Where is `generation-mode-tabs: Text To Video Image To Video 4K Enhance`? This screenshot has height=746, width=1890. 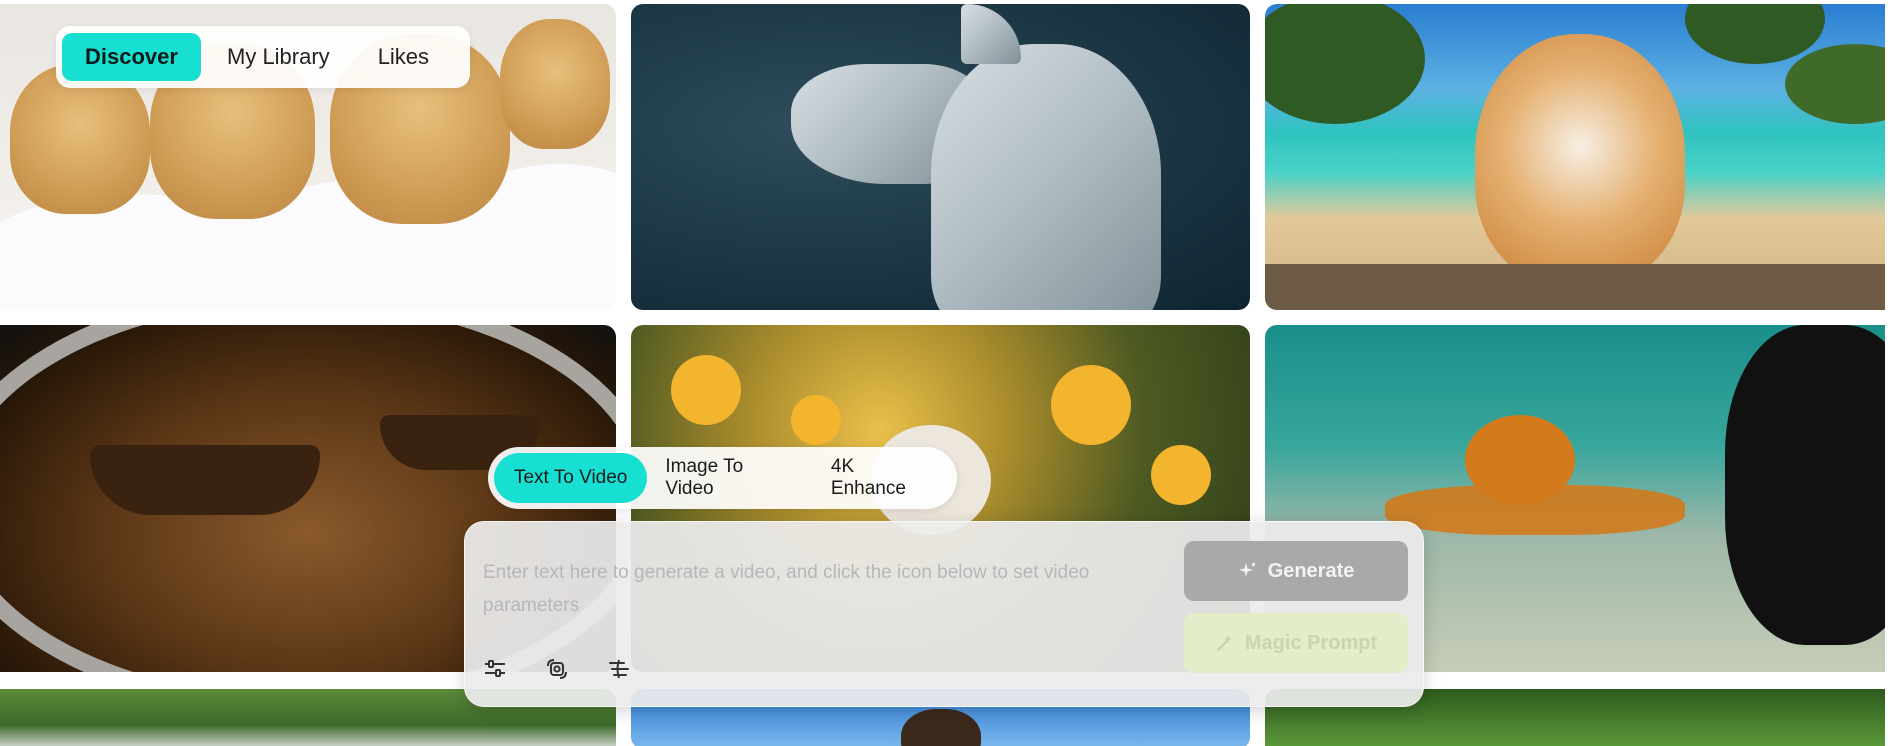 generation-mode-tabs: Text To Video Image To Video 4K Enhance is located at coordinates (722, 478).